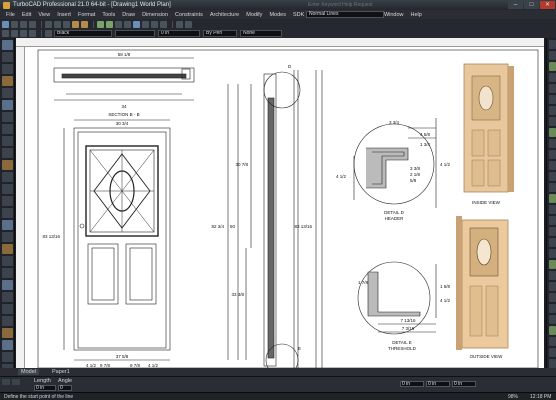  Describe the element at coordinates (179, 24) in the screenshot. I see `properties-icon` at that location.